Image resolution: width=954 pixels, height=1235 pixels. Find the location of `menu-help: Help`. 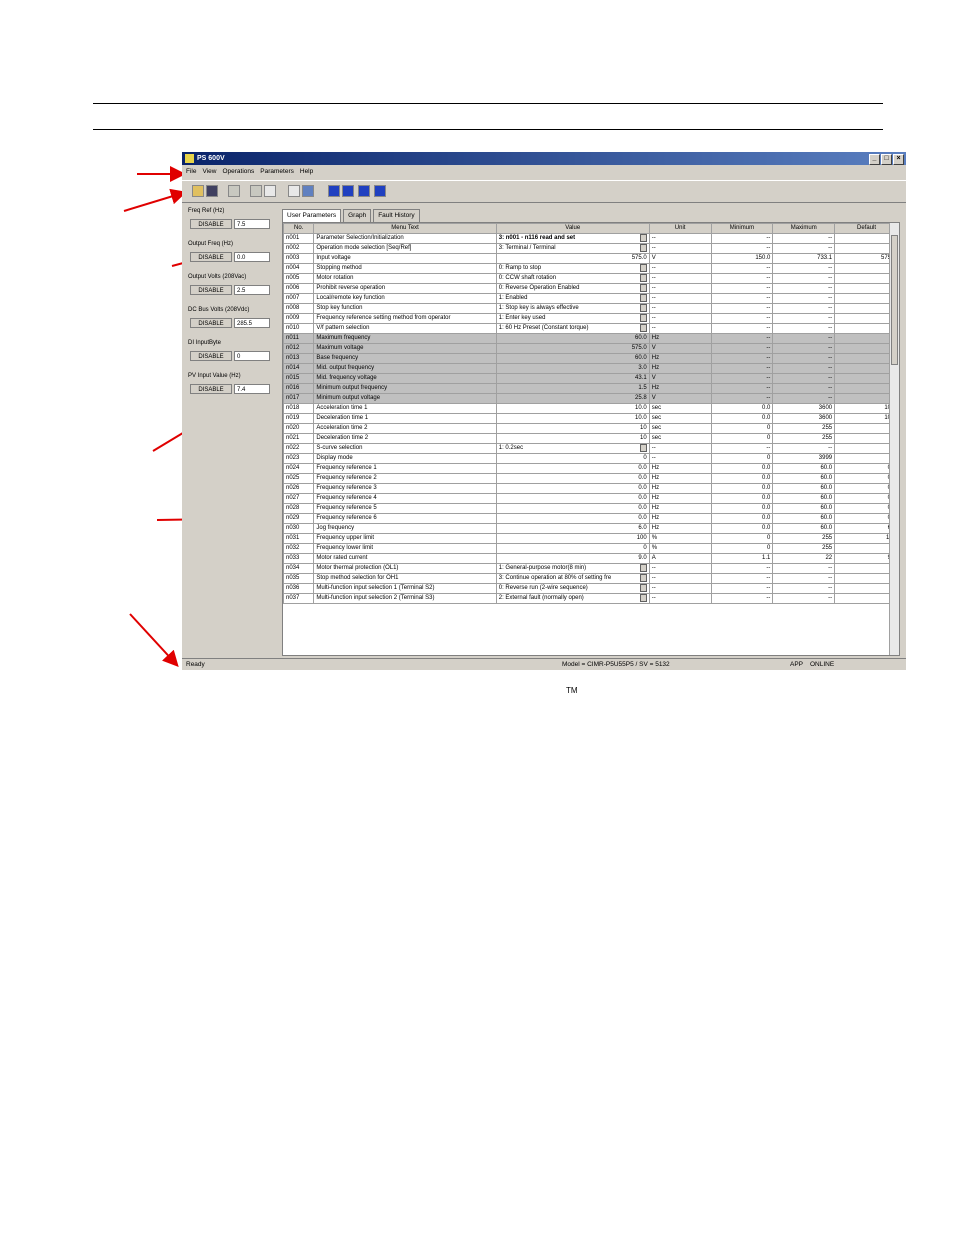

menu-help: Help is located at coordinates (306, 172).